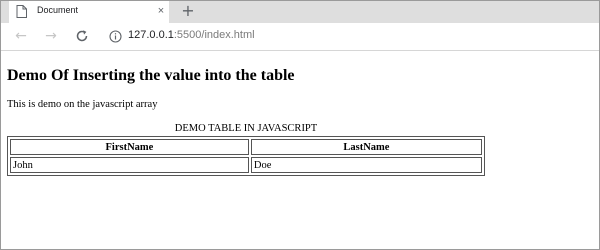 The width and height of the screenshot is (600, 250). What do you see at coordinates (82, 36) in the screenshot?
I see `reload-icon` at bounding box center [82, 36].